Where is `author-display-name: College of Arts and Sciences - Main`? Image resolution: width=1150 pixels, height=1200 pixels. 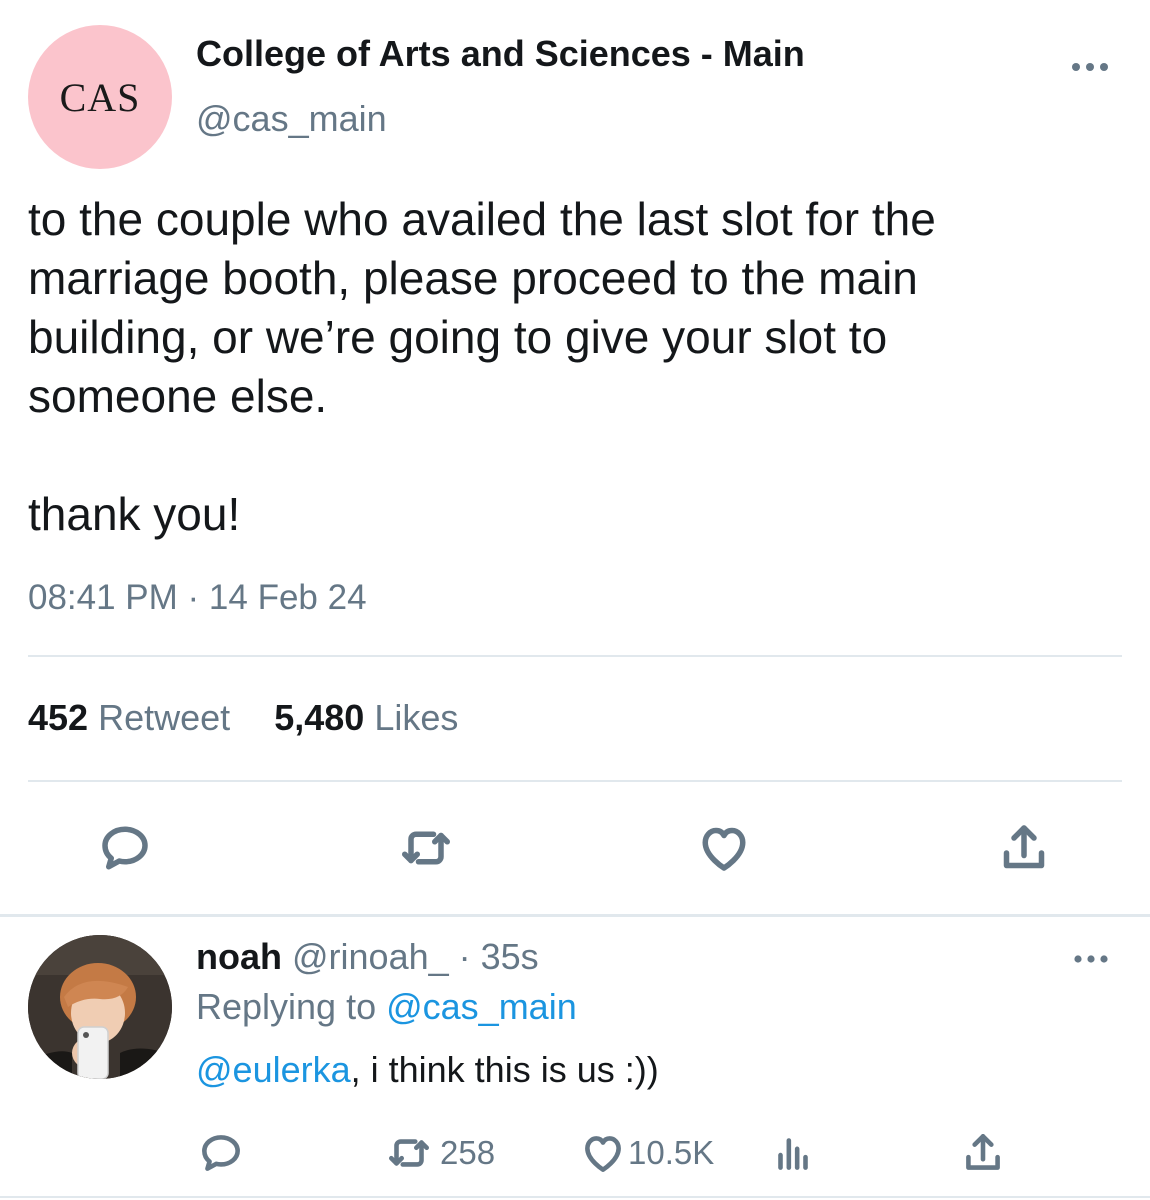
author-display-name: College of Arts and Sciences - Main is located at coordinates (500, 54).